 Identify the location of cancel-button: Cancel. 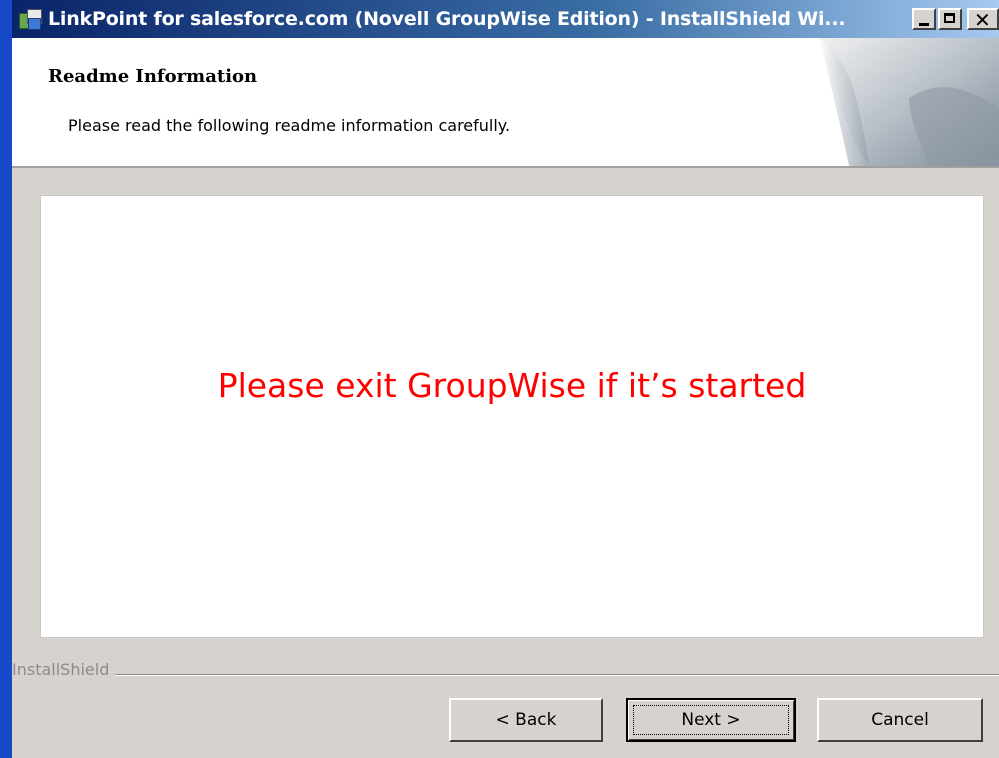
(900, 720).